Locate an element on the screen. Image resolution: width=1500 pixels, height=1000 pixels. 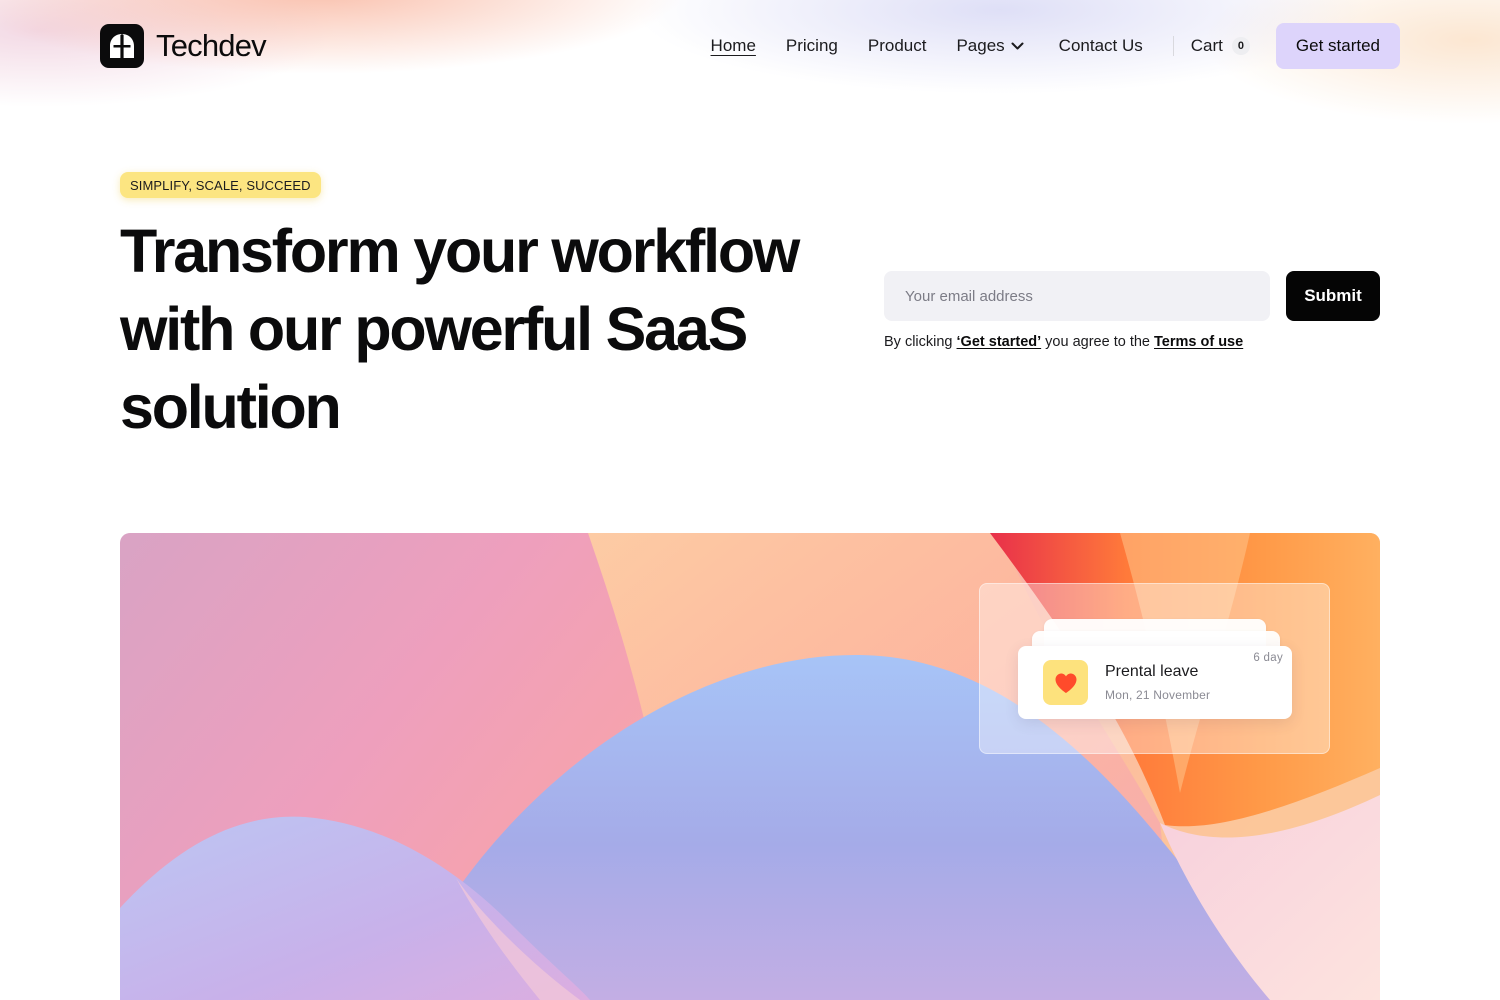
leave-duration: 6 day is located at coordinates (1268, 658).